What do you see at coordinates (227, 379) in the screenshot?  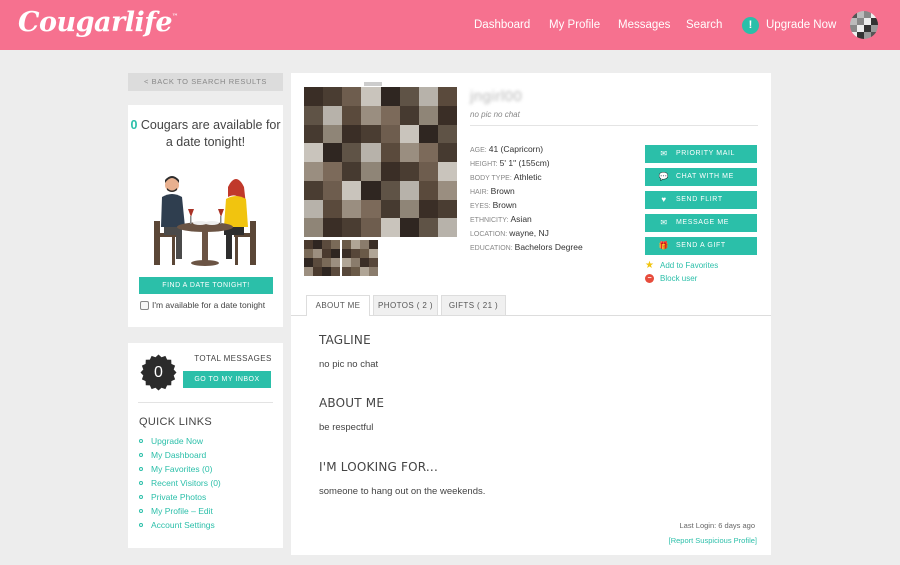 I see `go-to-inbox-button: GO TO MY INBOX` at bounding box center [227, 379].